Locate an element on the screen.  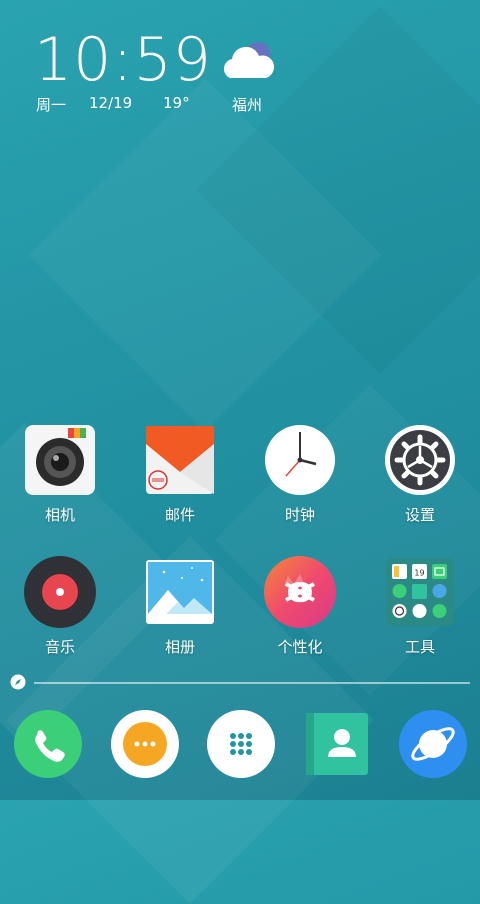
app-mail: 邮件 is located at coordinates (180, 474).